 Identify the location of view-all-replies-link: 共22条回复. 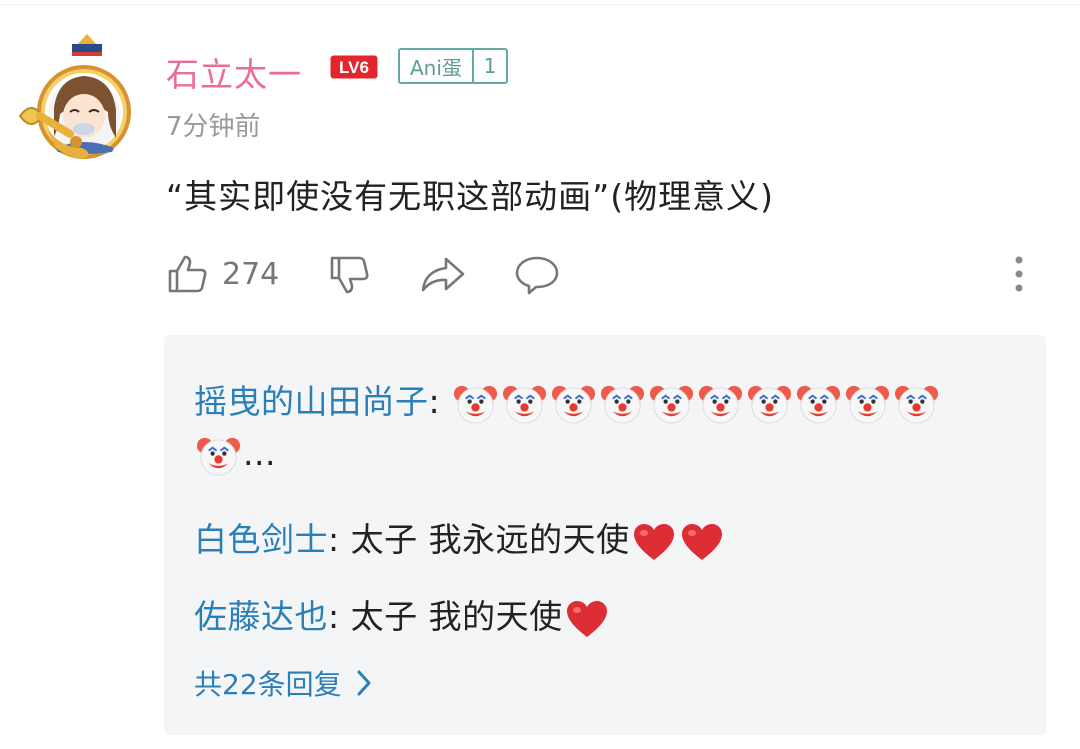
(283, 683).